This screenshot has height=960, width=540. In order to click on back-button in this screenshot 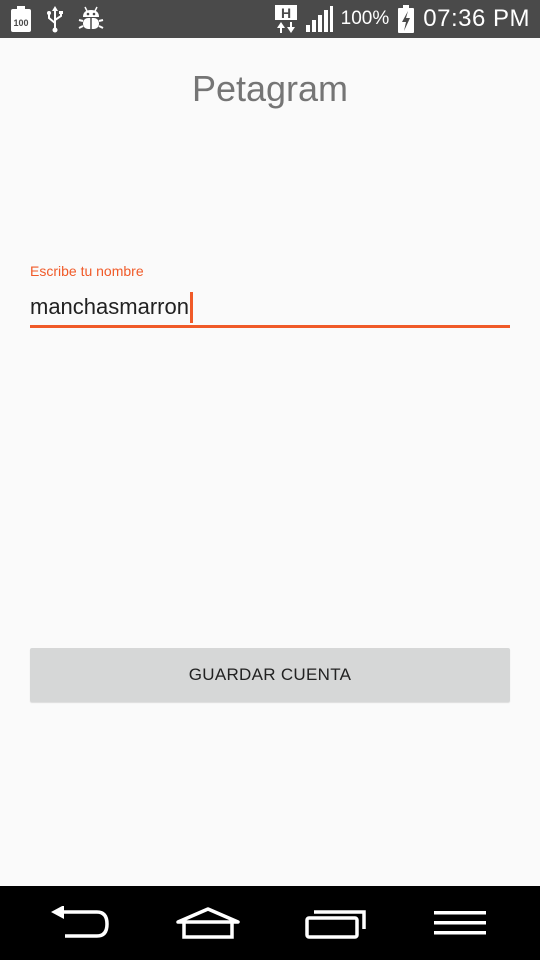, I will do `click(79, 923)`.